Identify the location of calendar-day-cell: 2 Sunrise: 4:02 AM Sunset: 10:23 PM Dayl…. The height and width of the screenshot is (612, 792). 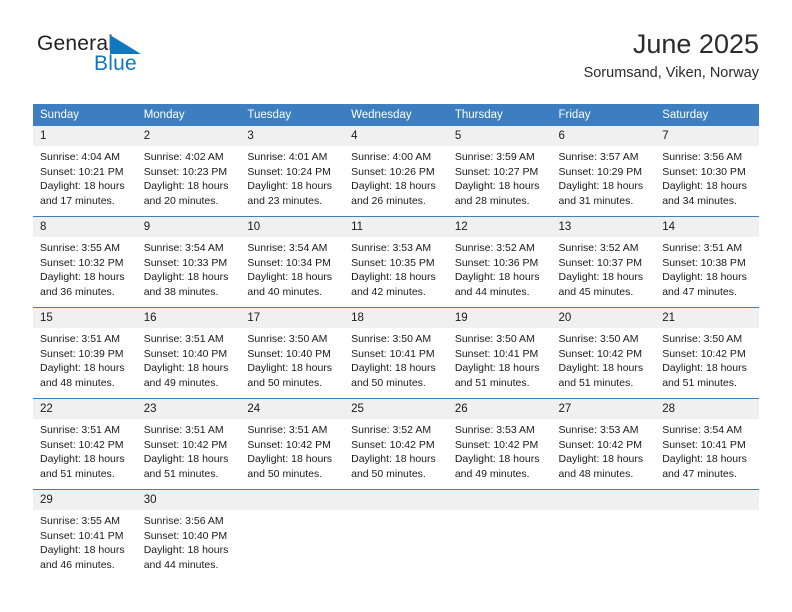
(188, 171).